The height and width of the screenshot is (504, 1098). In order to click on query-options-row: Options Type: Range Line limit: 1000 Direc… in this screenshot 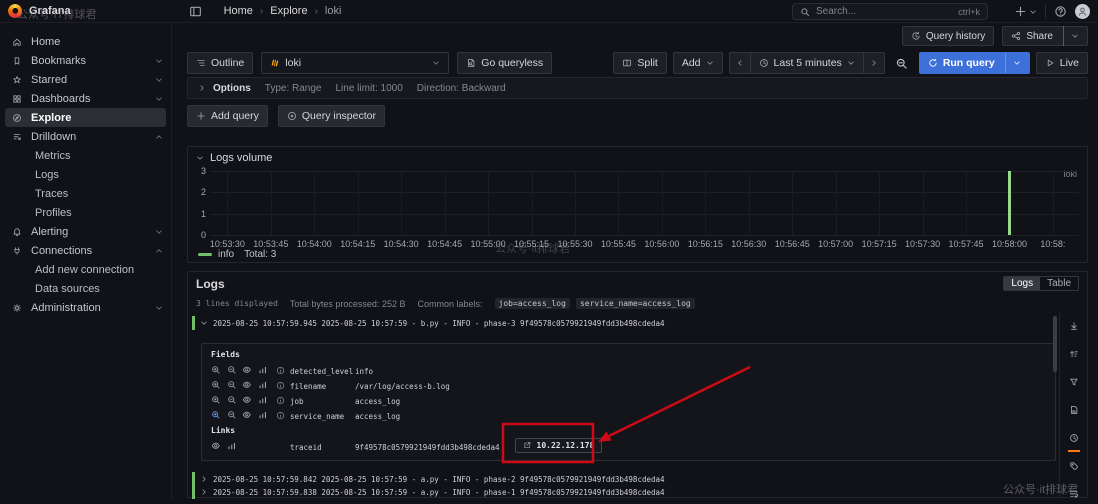, I will do `click(637, 88)`.